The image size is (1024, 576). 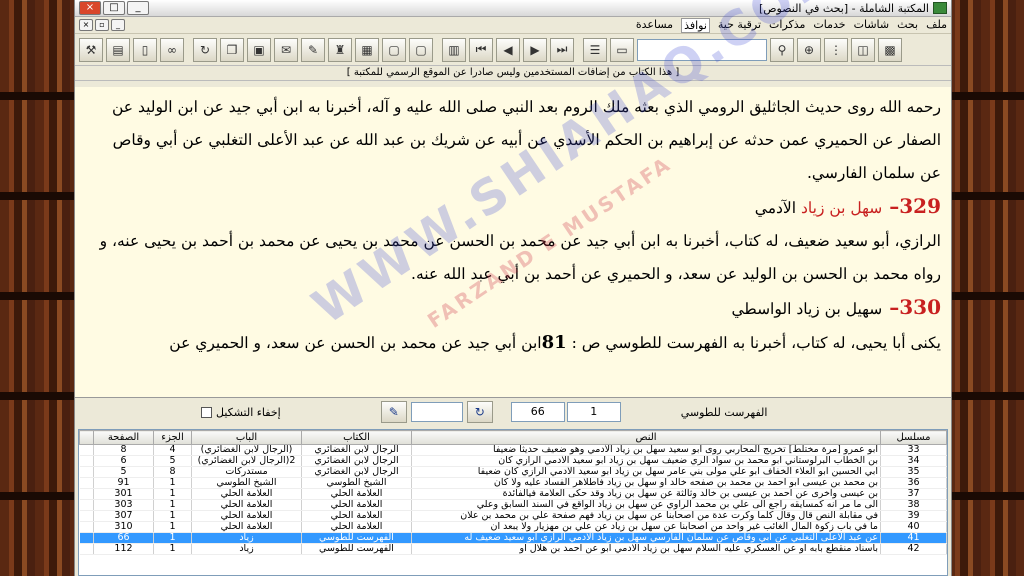 What do you see at coordinates (246, 437) in the screenshot?
I see `header-chapter: الباب` at bounding box center [246, 437].